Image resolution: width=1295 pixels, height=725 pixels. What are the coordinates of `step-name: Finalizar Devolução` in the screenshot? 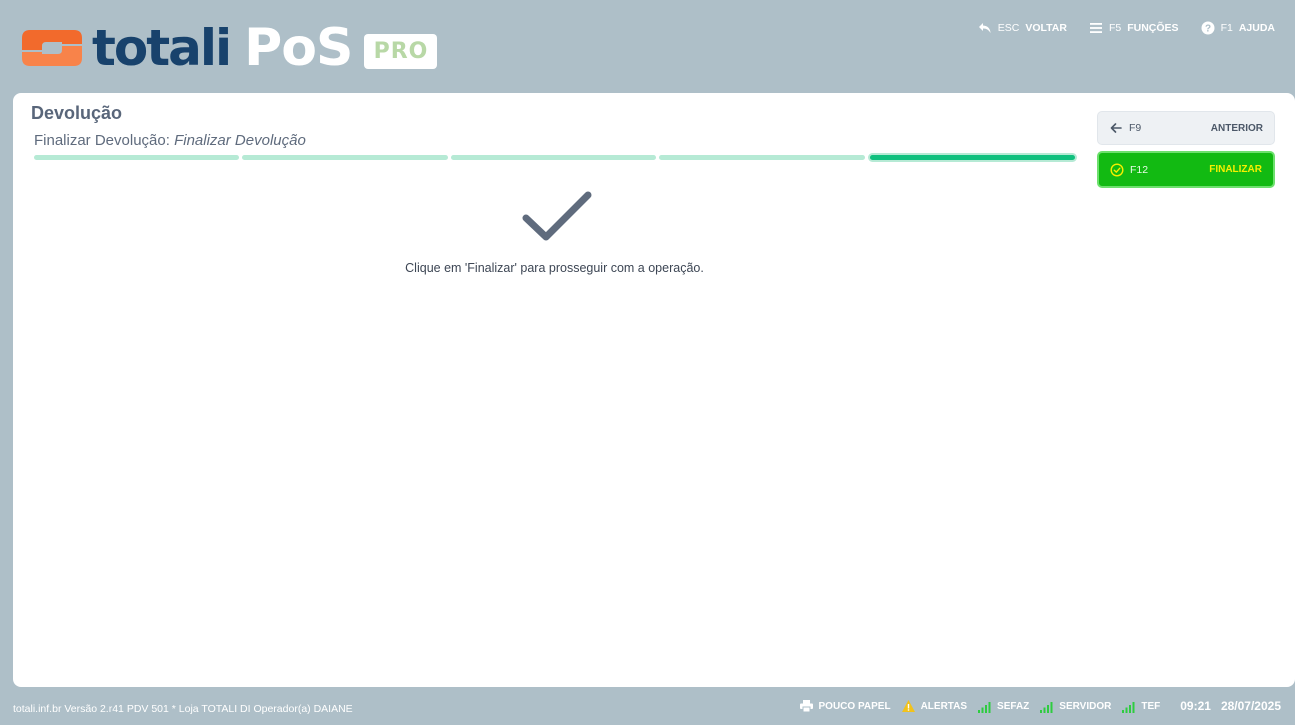 It's located at (240, 140).